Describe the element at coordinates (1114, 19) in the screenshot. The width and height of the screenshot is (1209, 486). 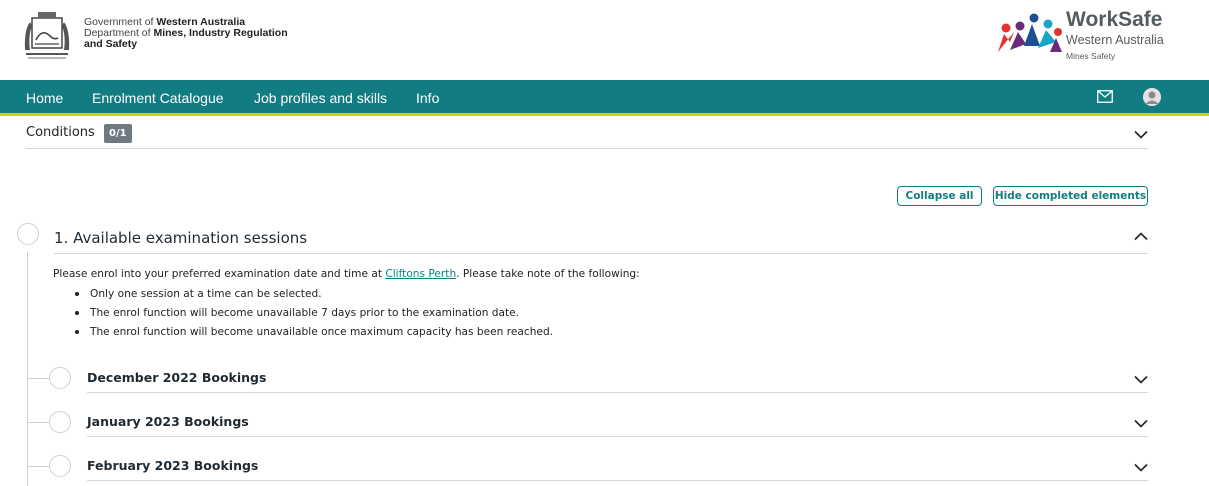
I see `worksafe-brand-name: WorkSafe` at that location.